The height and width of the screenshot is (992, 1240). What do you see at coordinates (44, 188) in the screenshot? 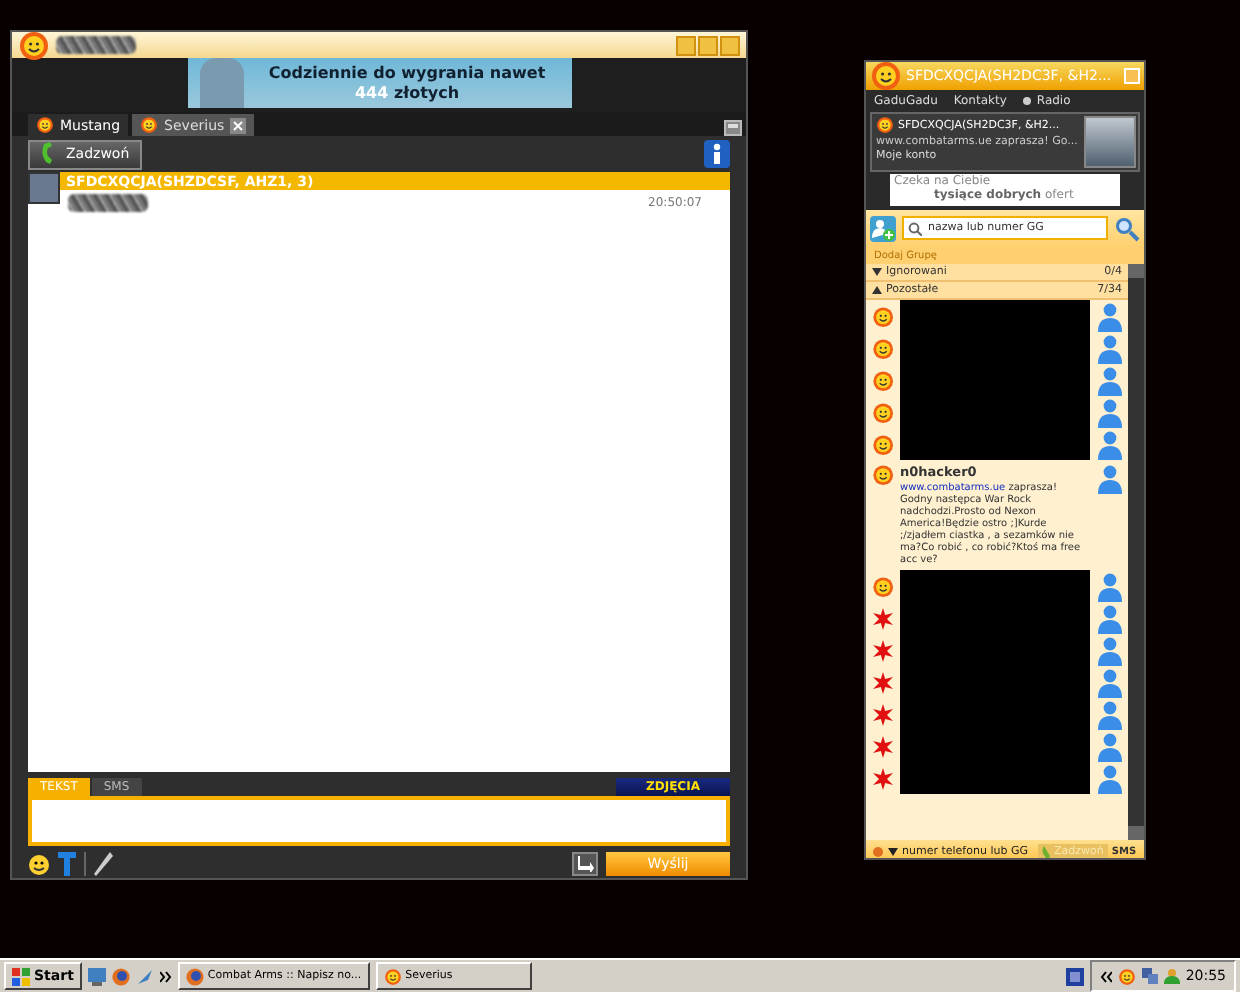
I see `avatar-placeholder` at bounding box center [44, 188].